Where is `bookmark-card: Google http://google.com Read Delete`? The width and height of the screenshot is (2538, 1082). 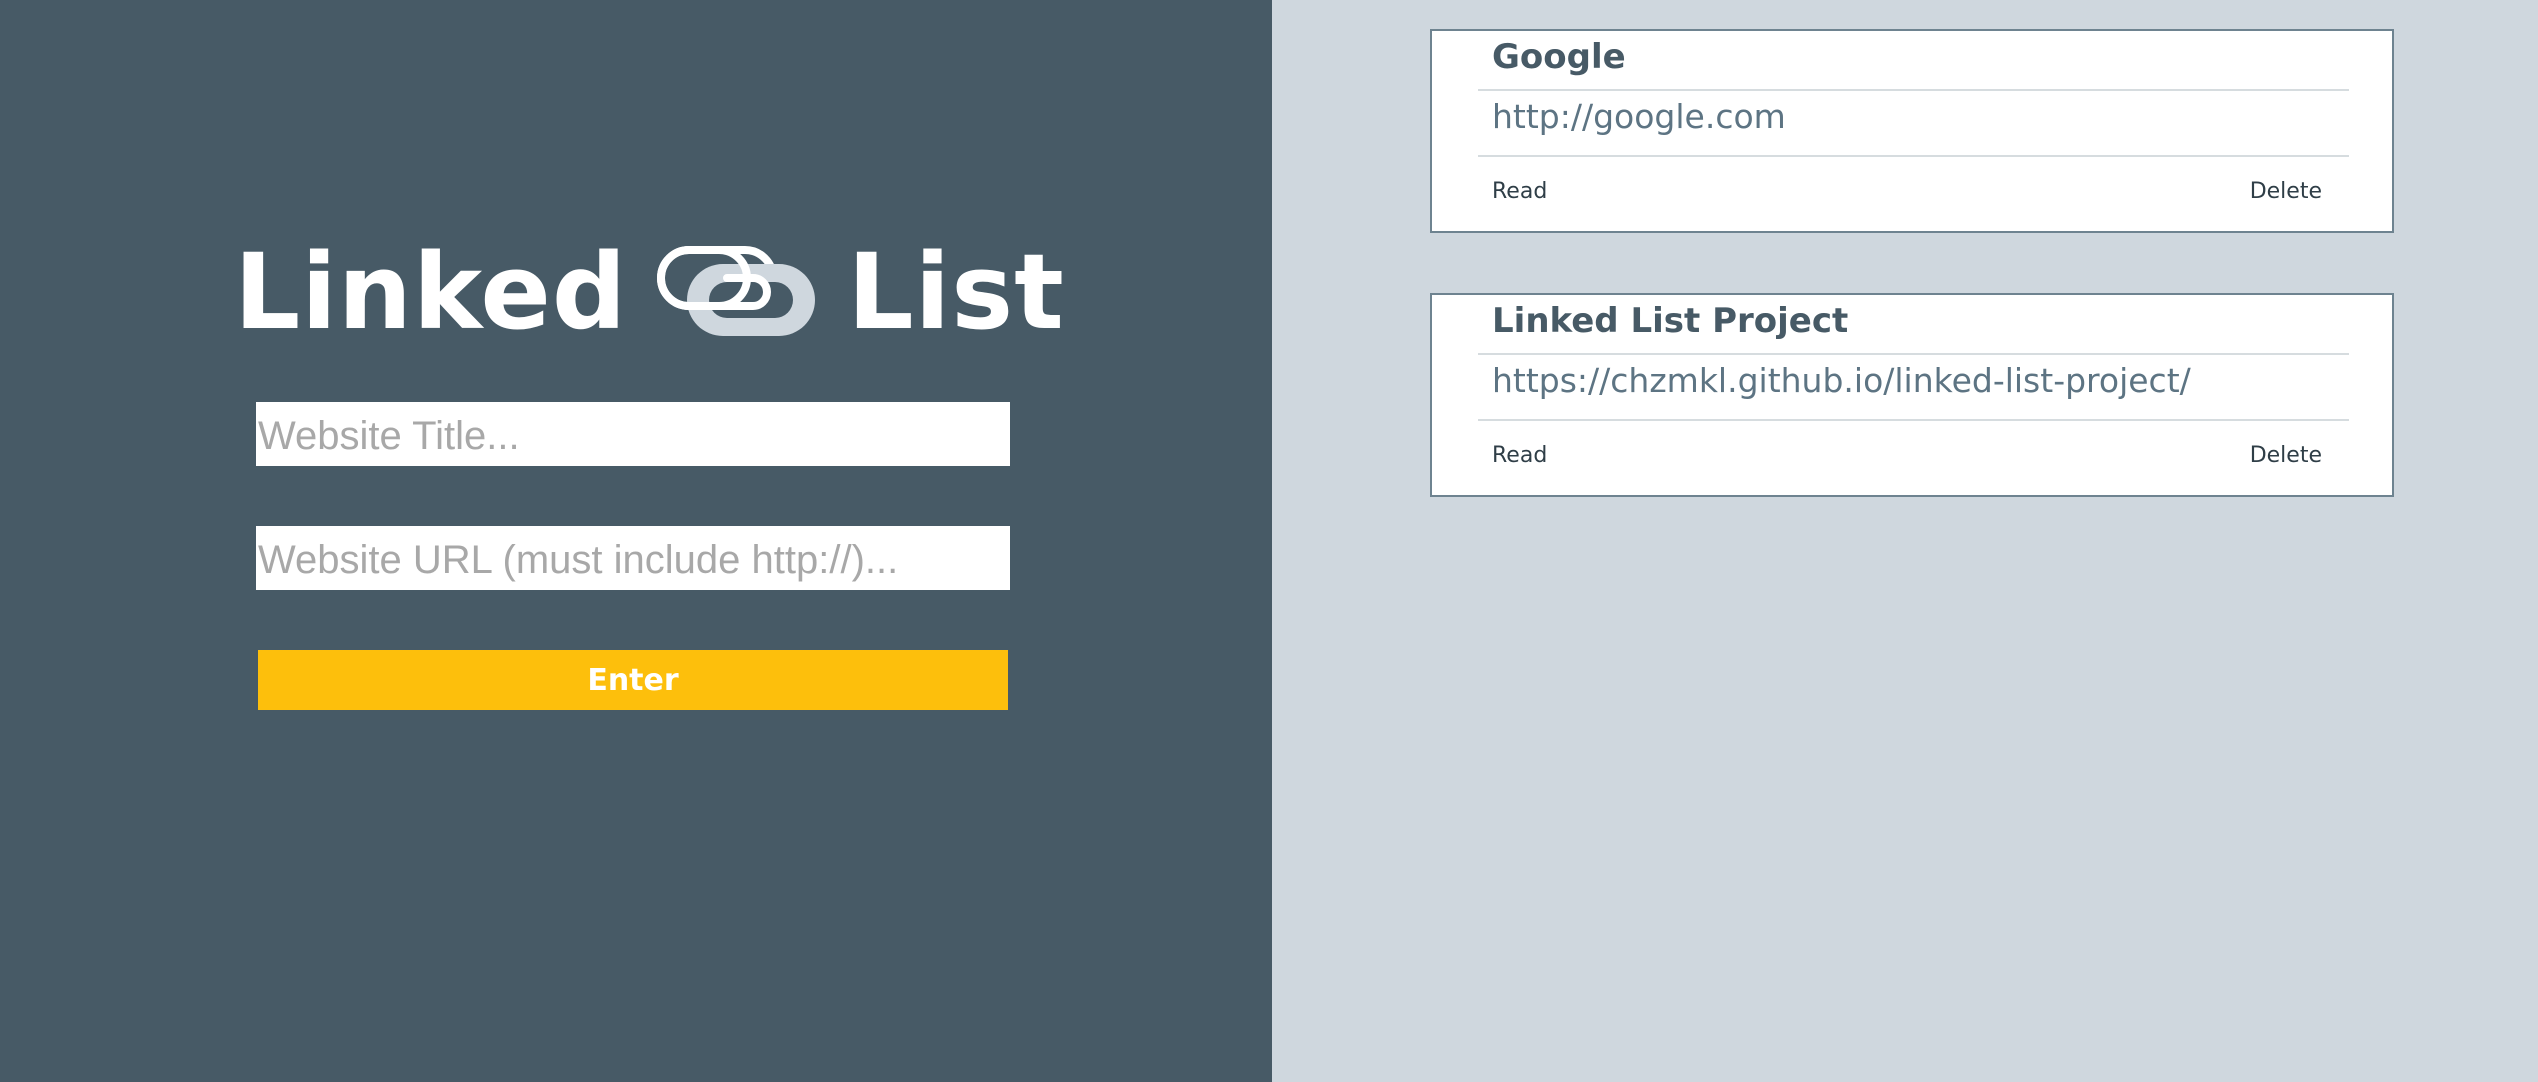 bookmark-card: Google http://google.com Read Delete is located at coordinates (1912, 131).